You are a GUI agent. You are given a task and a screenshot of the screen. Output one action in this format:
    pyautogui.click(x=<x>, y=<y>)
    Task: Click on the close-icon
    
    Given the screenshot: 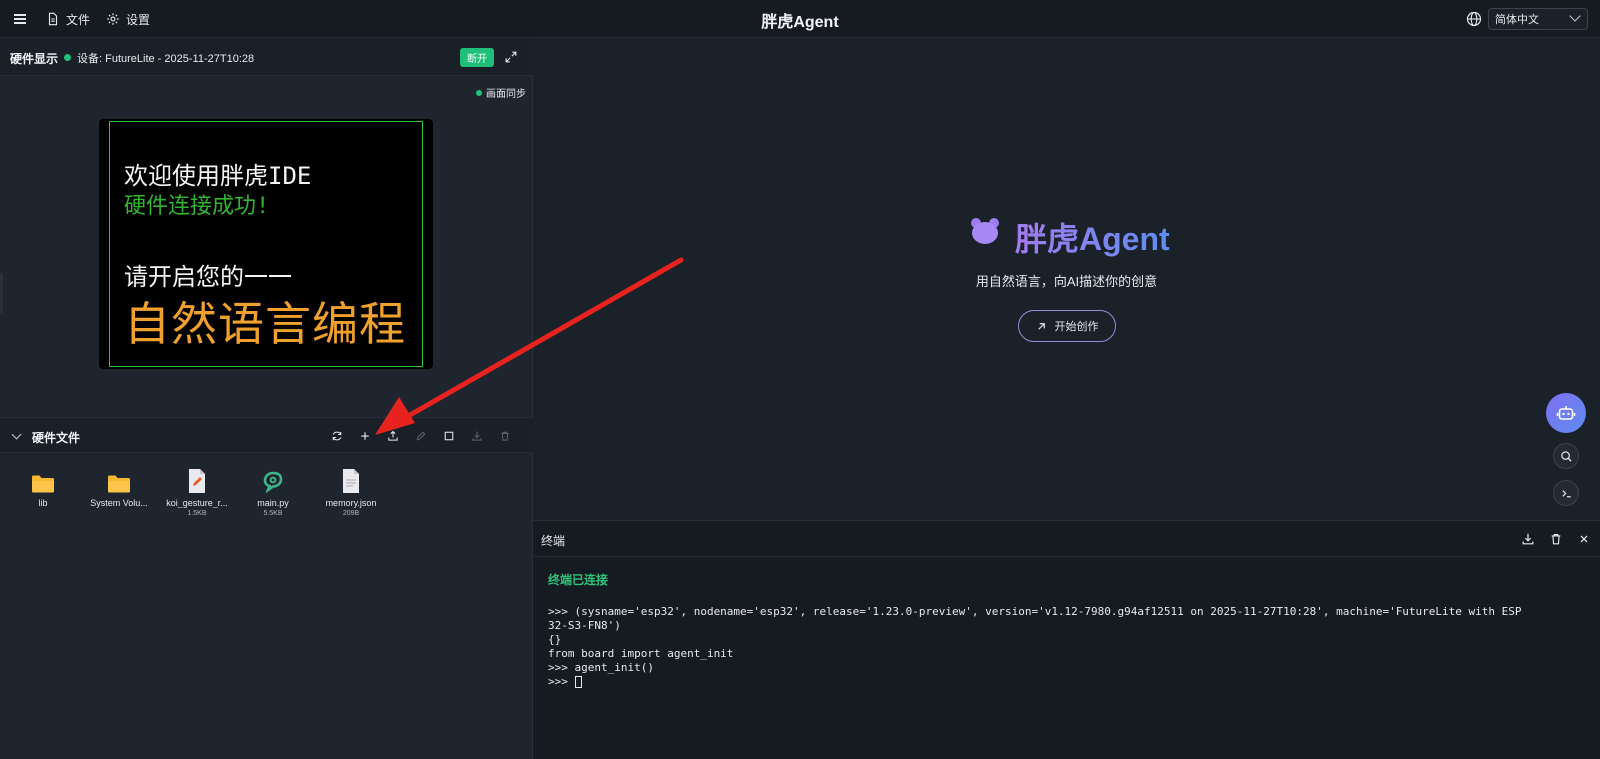 What is the action you would take?
    pyautogui.click(x=1584, y=539)
    